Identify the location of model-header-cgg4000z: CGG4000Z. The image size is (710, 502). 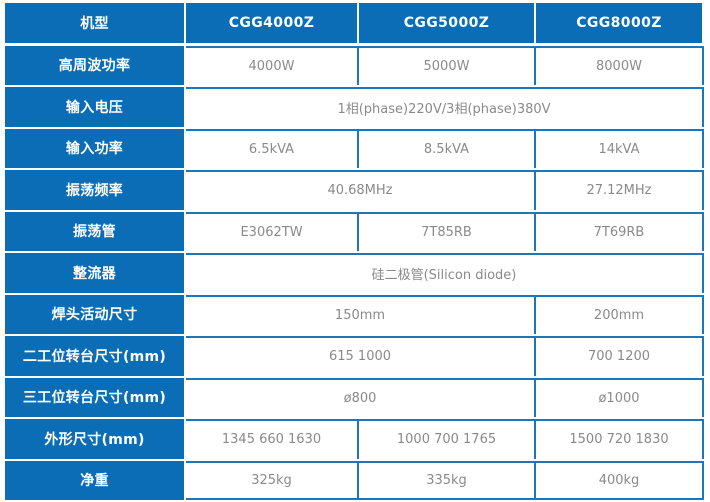
(271, 23).